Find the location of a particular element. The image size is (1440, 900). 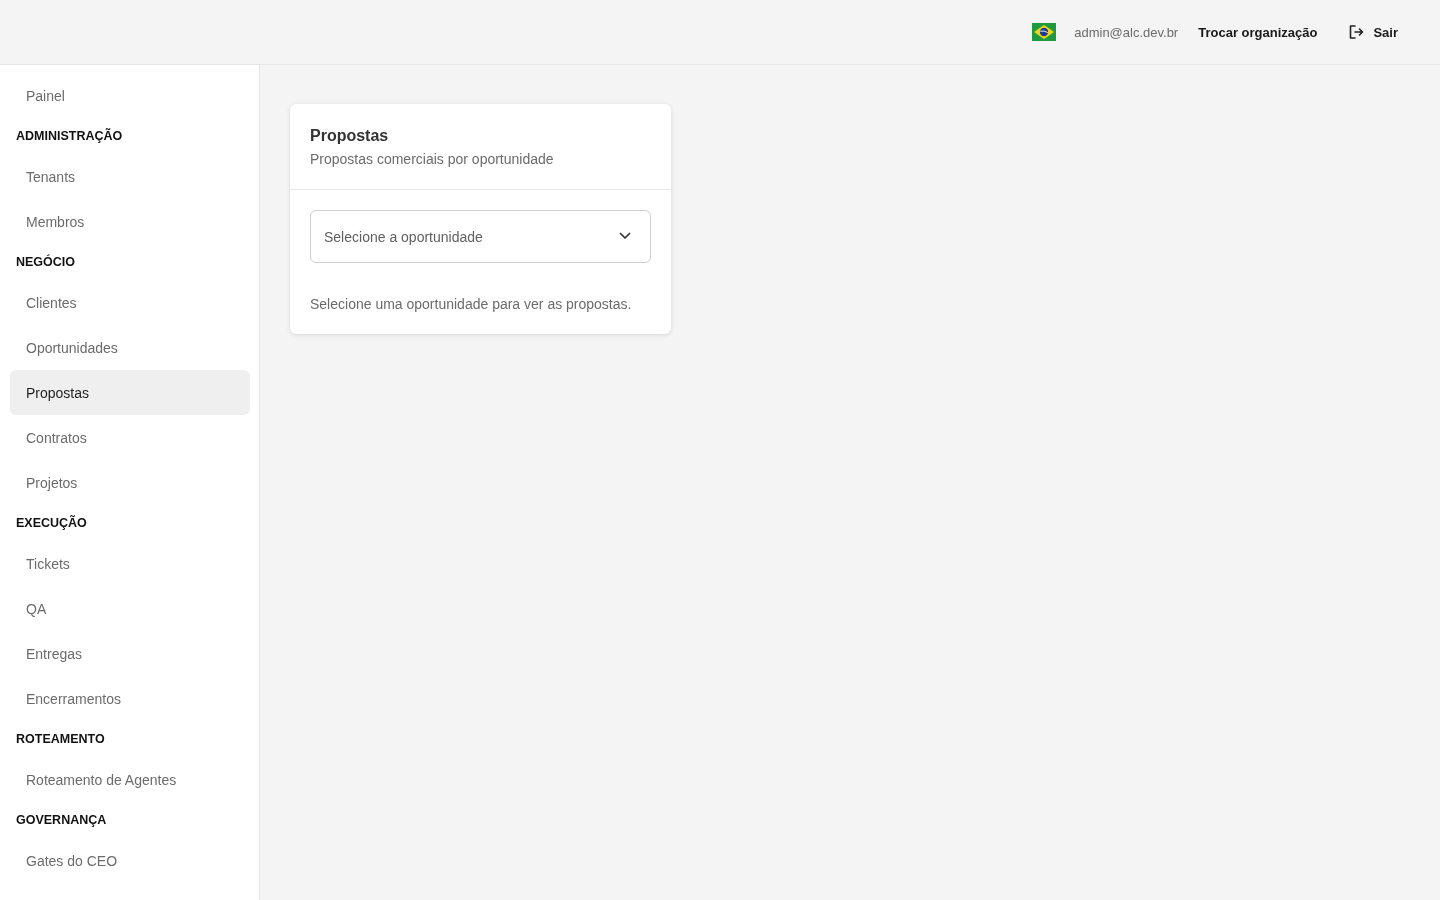

sidebar-item: Contratos is located at coordinates (130, 437).